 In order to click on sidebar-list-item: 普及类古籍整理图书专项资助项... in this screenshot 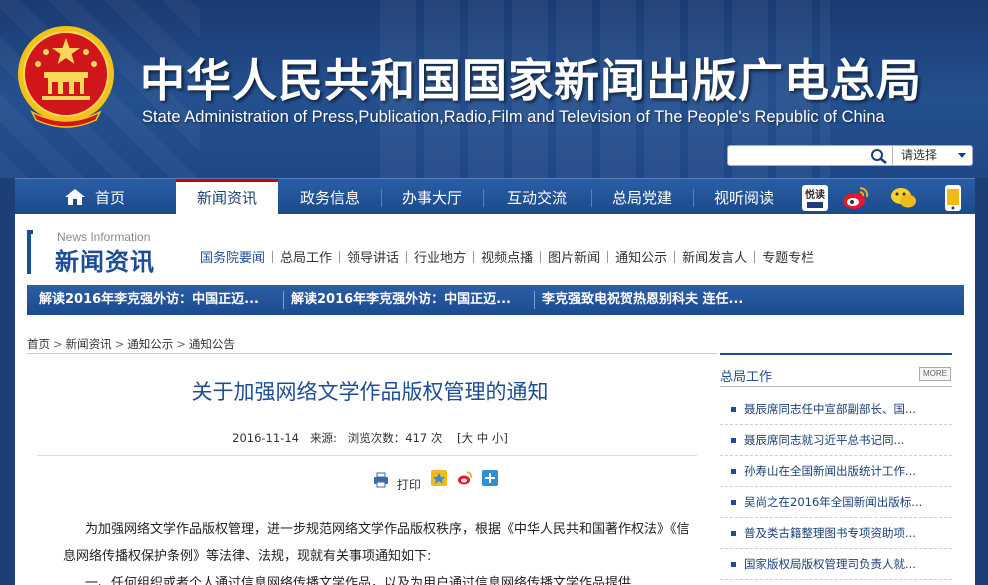, I will do `click(836, 533)`.